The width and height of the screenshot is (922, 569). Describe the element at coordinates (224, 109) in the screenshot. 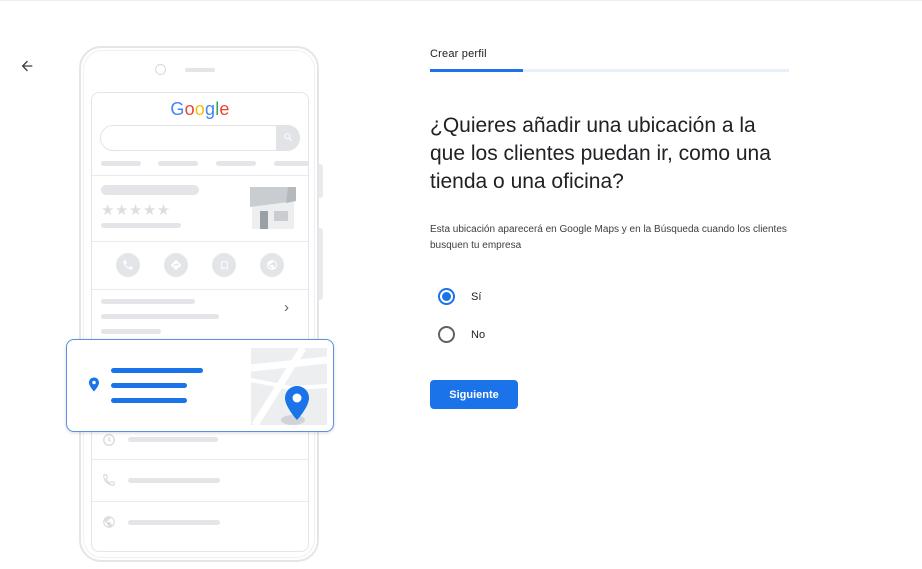

I see `logo-letter: e` at that location.